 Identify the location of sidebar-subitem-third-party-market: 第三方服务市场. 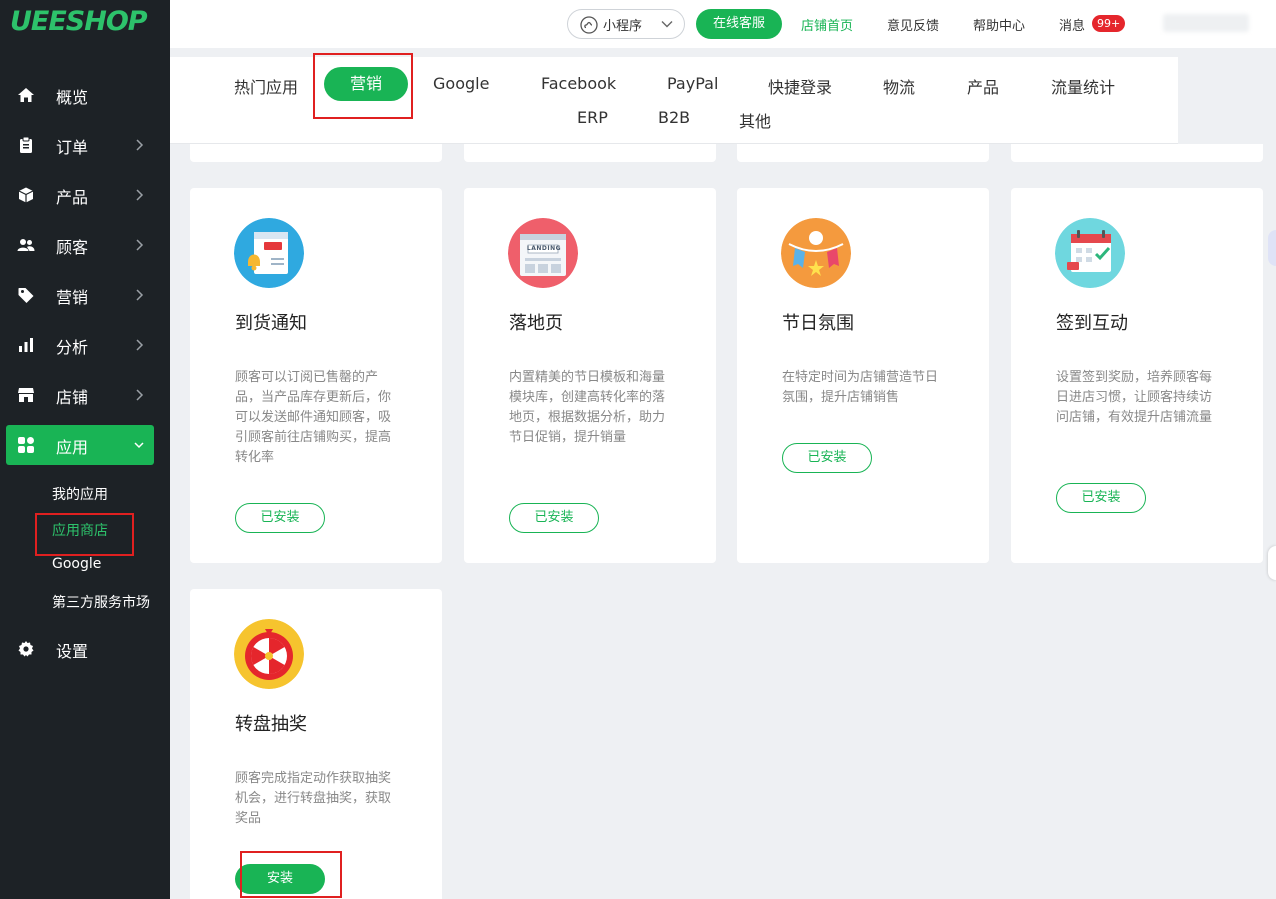
(101, 602).